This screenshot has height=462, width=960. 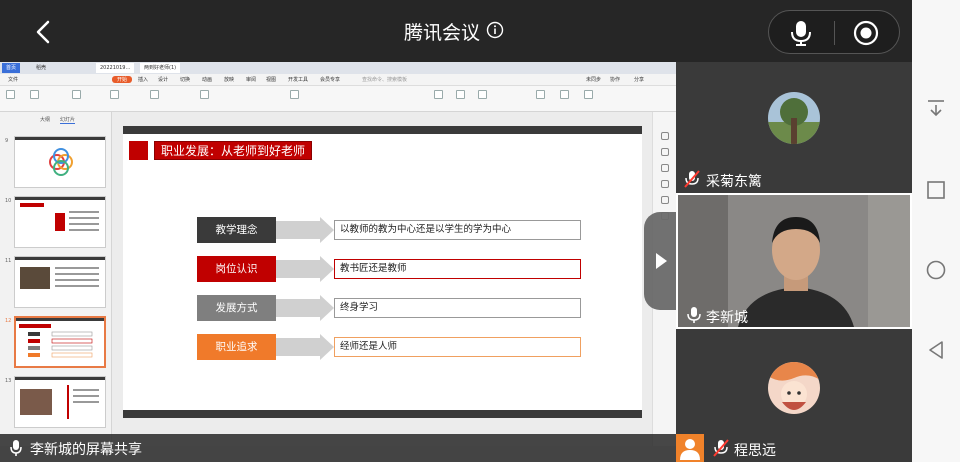 I want to click on row-label-career-pursuit: 职业追求, so click(x=236, y=347).